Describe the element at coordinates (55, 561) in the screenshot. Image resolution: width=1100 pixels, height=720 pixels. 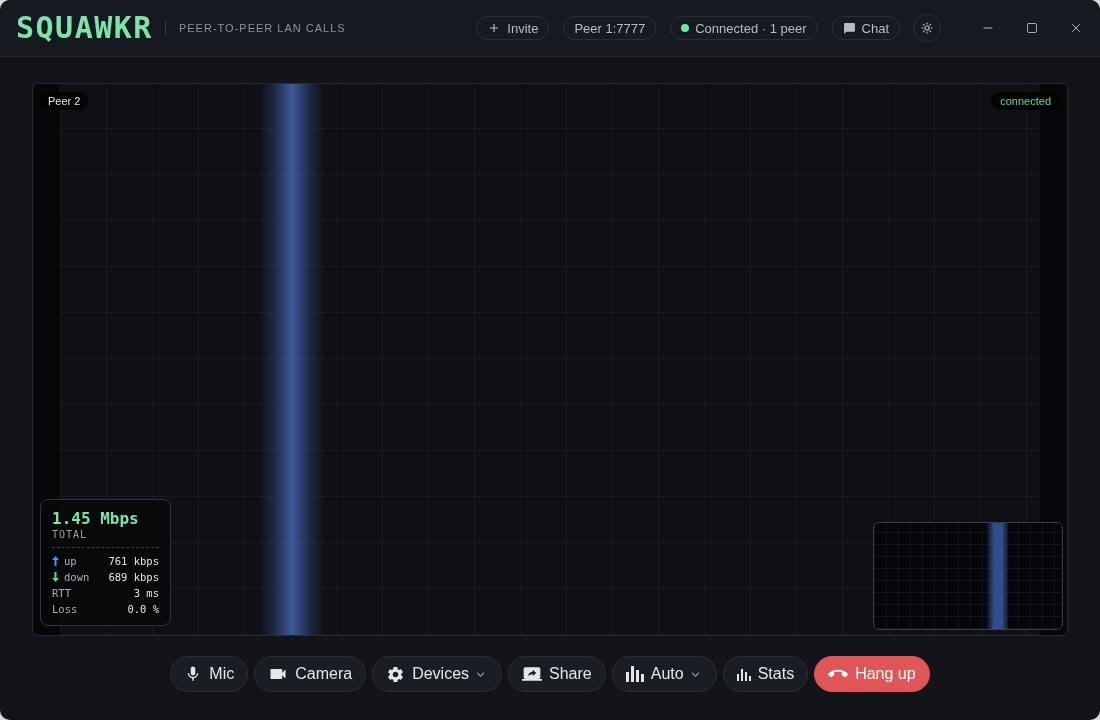
I see `arrow-up-icon` at that location.